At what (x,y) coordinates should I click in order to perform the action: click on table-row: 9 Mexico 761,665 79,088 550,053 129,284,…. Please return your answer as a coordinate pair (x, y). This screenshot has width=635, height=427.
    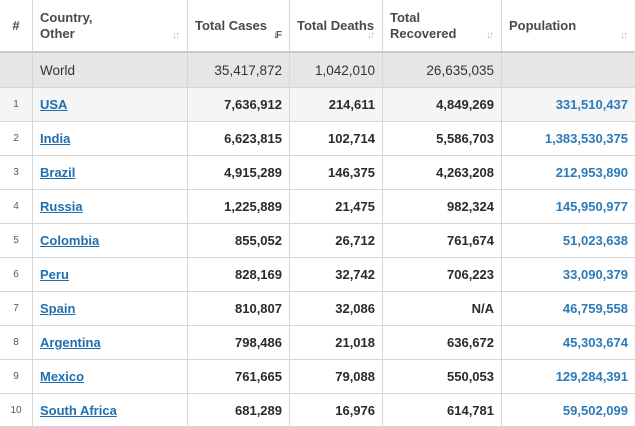
    Looking at the image, I should click on (317, 377).